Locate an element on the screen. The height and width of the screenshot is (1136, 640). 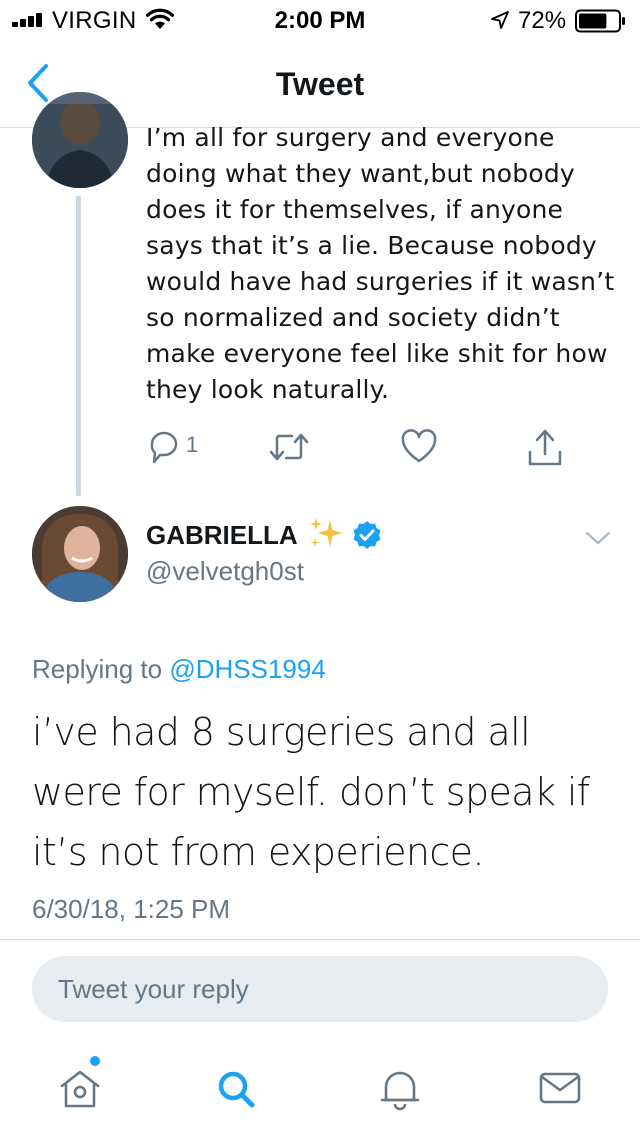
reply-box is located at coordinates (320, 989).